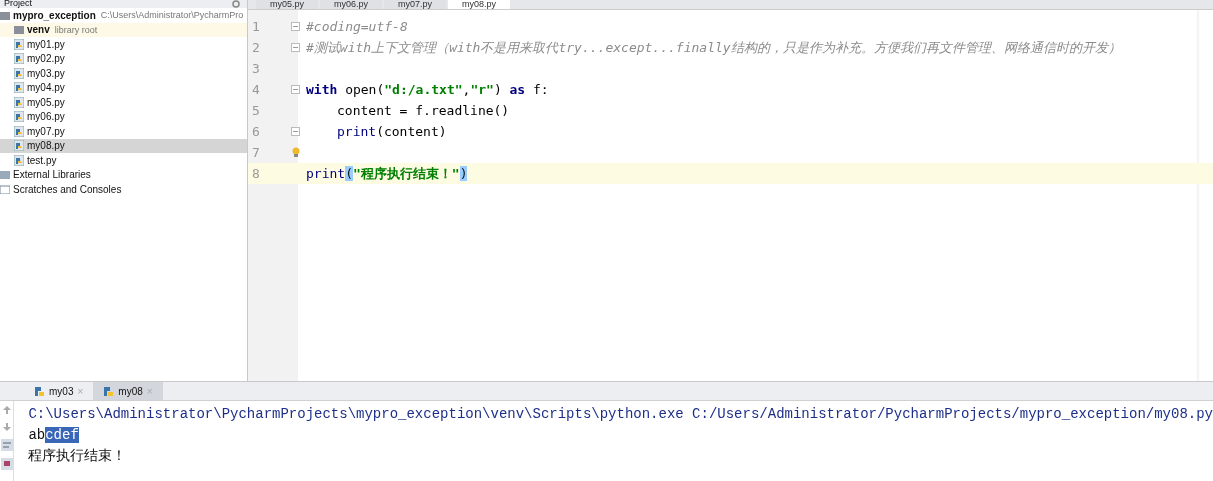 The height and width of the screenshot is (481, 1213). Describe the element at coordinates (5, 189) in the screenshot. I see `console-icon` at that location.